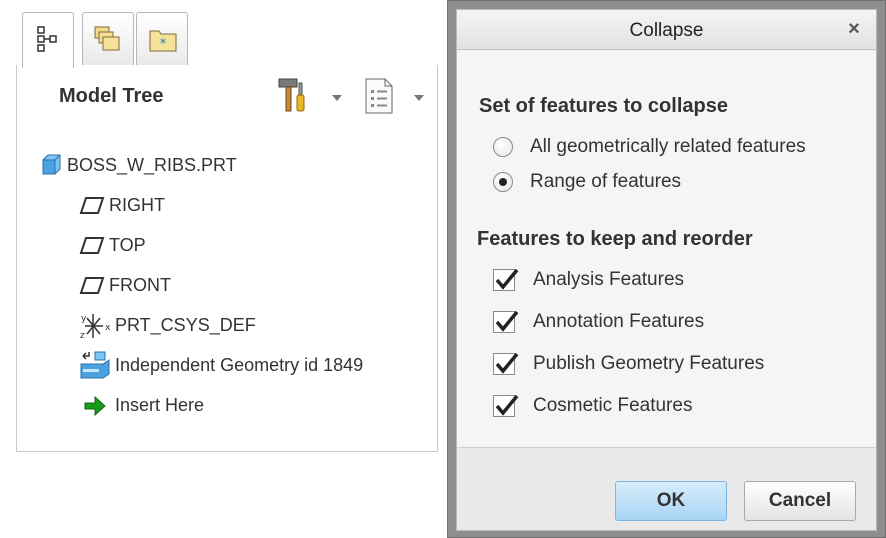 The image size is (886, 538). I want to click on set-section-title: Set of features to collapse, so click(603, 106).